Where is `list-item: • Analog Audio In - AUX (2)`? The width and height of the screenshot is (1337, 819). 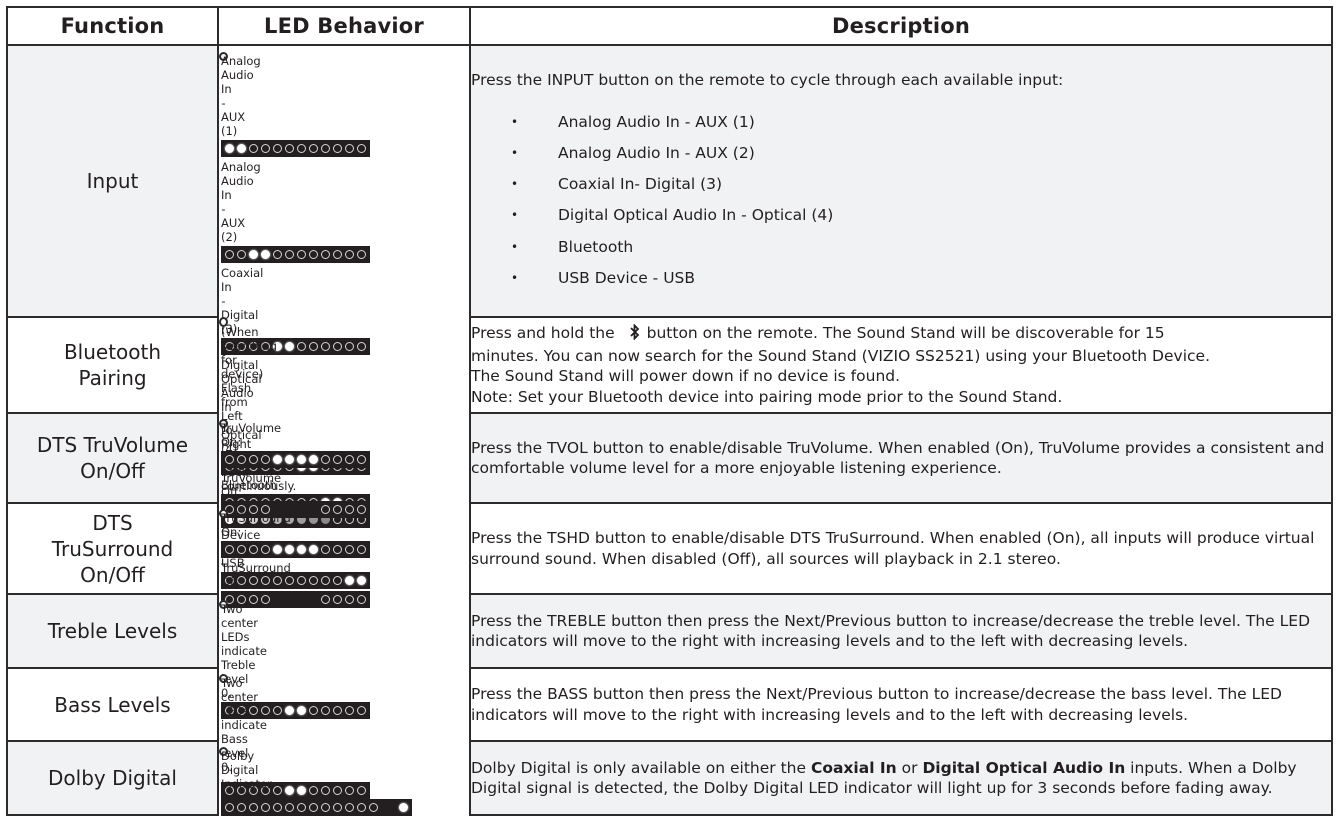
list-item: • Analog Audio In - AUX (2) is located at coordinates (901, 153).